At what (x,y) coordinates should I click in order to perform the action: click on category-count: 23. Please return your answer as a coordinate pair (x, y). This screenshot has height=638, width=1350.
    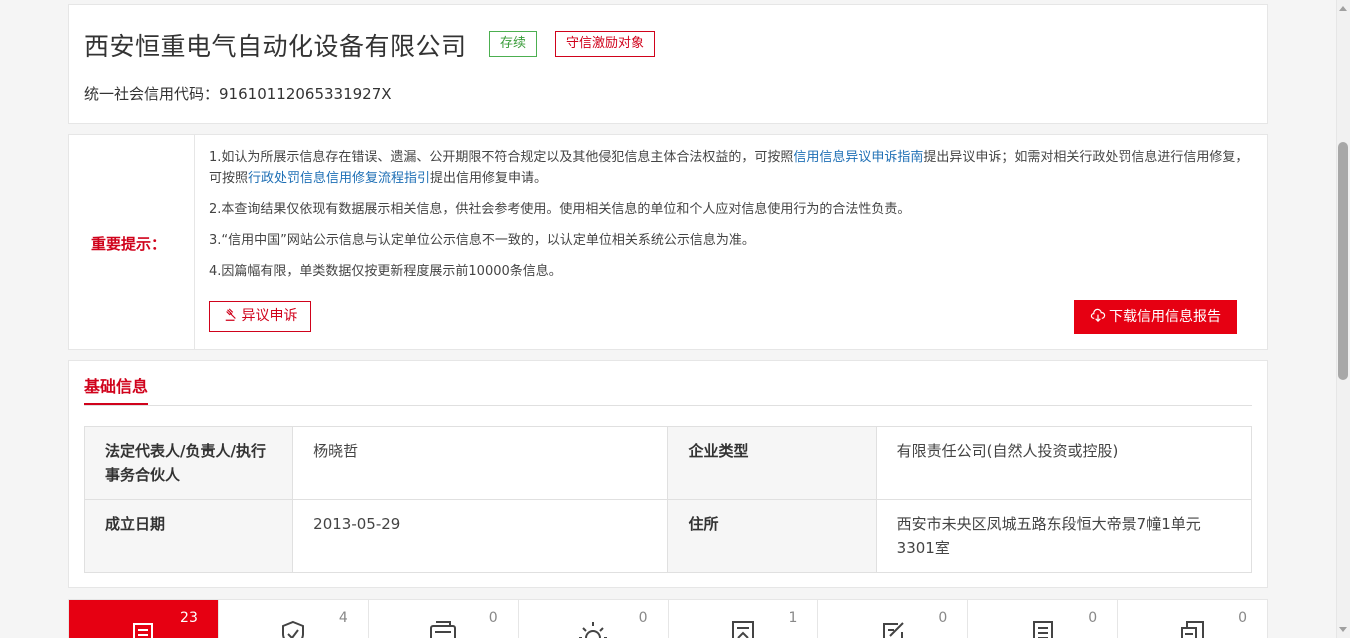
    Looking at the image, I should click on (189, 618).